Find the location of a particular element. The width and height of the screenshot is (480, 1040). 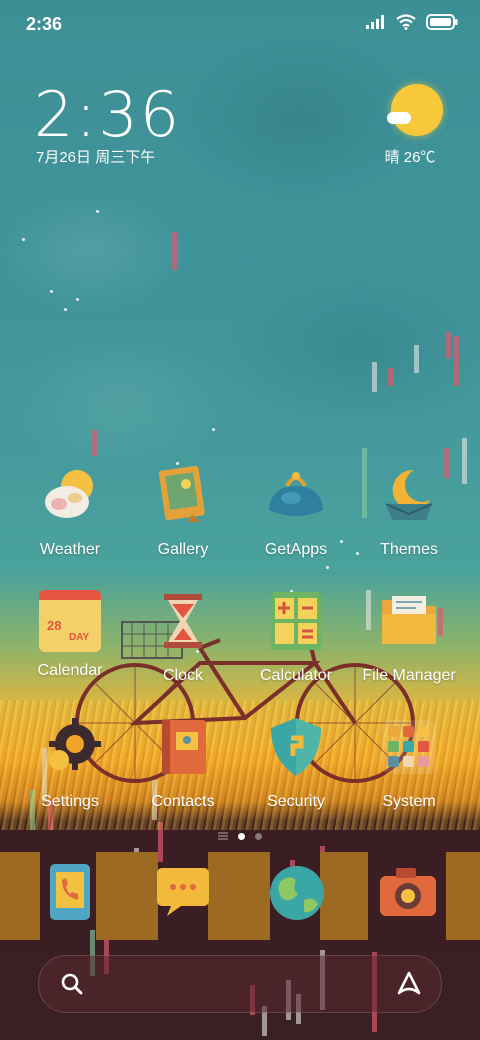

app-getapps: GetApps is located at coordinates (296, 511).